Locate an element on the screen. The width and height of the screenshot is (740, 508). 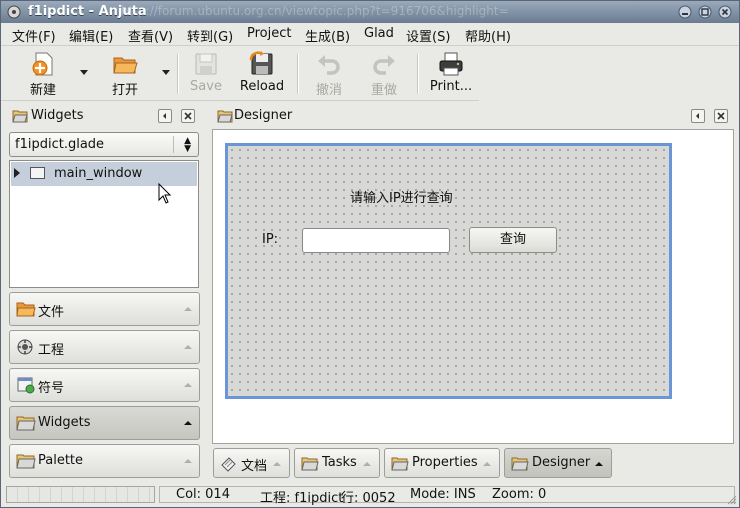
glade-file-combo: f1ipdict.glade ▲ ▼ is located at coordinates (104, 144).